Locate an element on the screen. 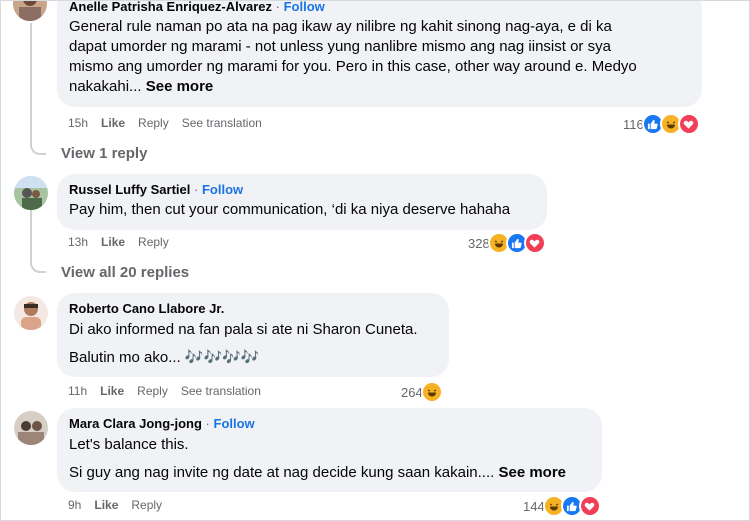 This screenshot has height=521, width=750. reaction-count: 144 is located at coordinates (534, 506).